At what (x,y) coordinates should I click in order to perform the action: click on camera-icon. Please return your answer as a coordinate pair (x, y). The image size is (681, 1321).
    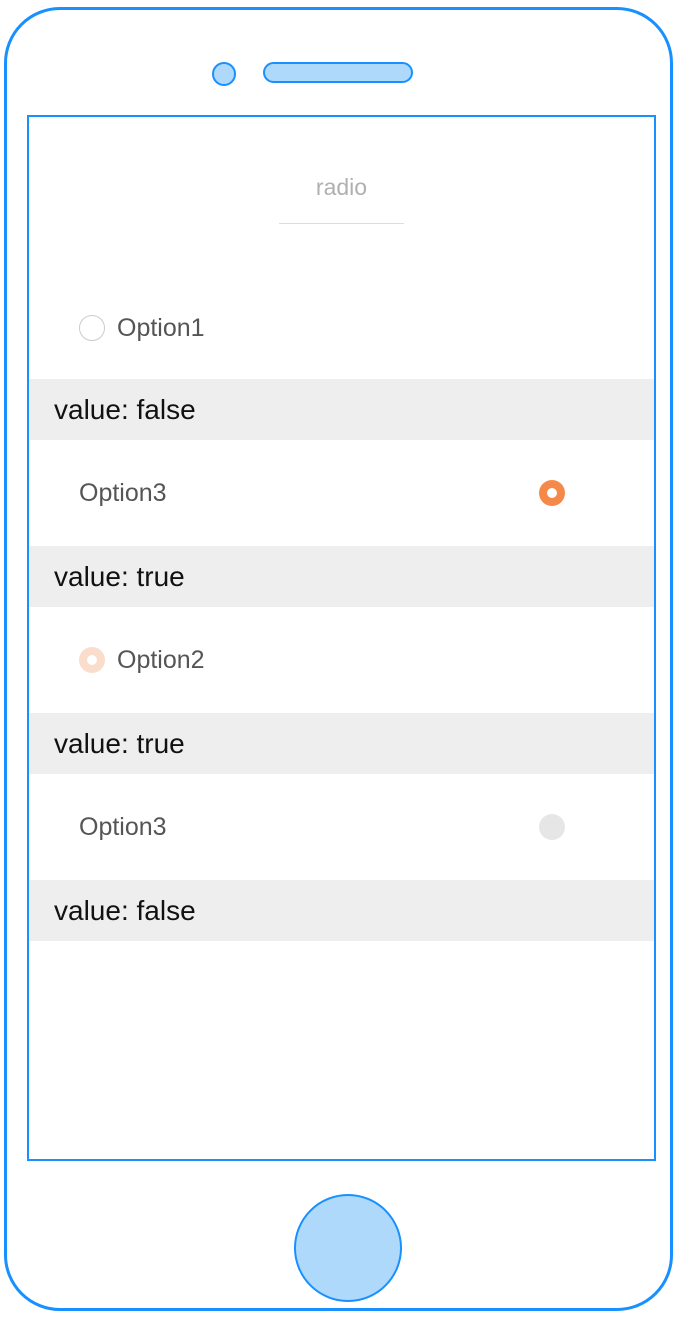
    Looking at the image, I should click on (224, 74).